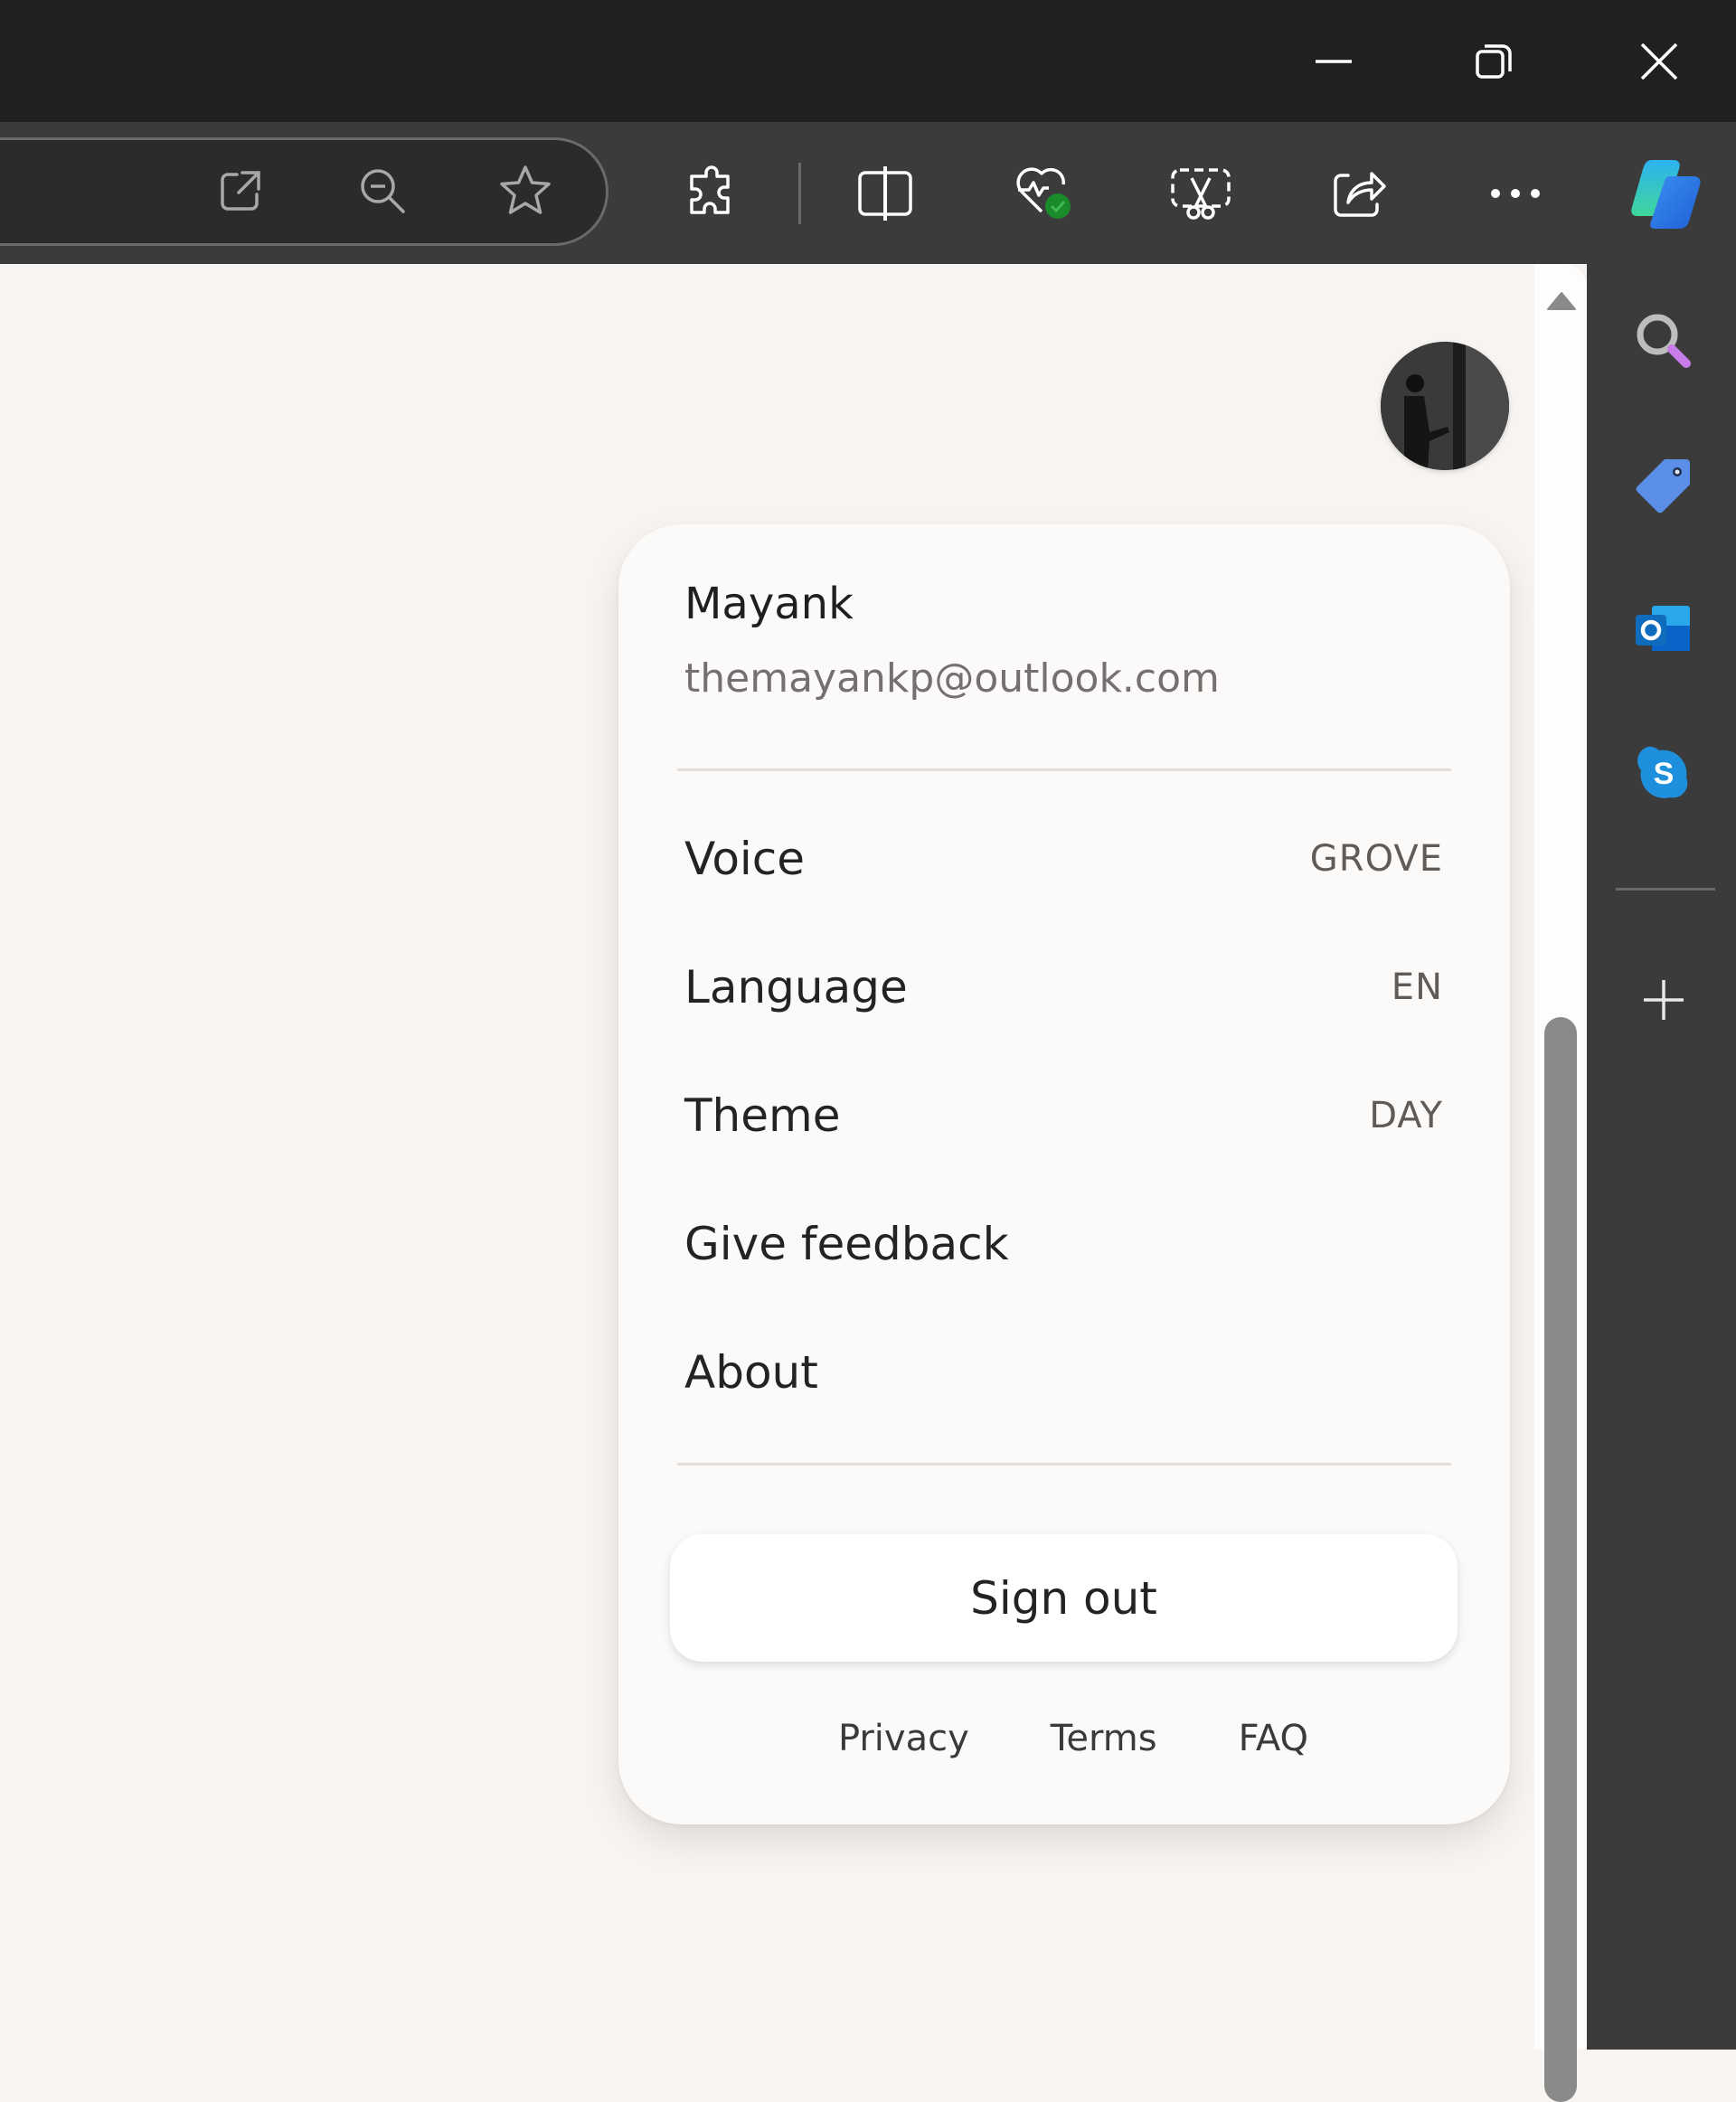 The width and height of the screenshot is (1736, 2102). What do you see at coordinates (745, 859) in the screenshot?
I see `menu-item-label: Voice` at bounding box center [745, 859].